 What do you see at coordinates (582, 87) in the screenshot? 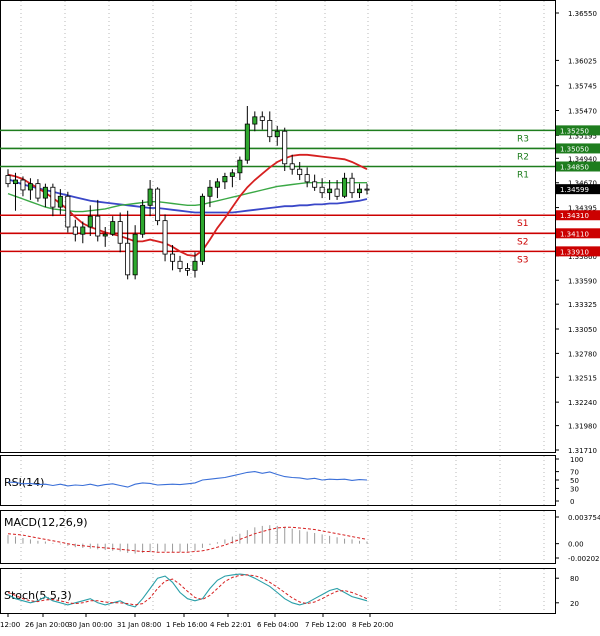
I see `price-tick-label: 1.35745` at bounding box center [582, 87].